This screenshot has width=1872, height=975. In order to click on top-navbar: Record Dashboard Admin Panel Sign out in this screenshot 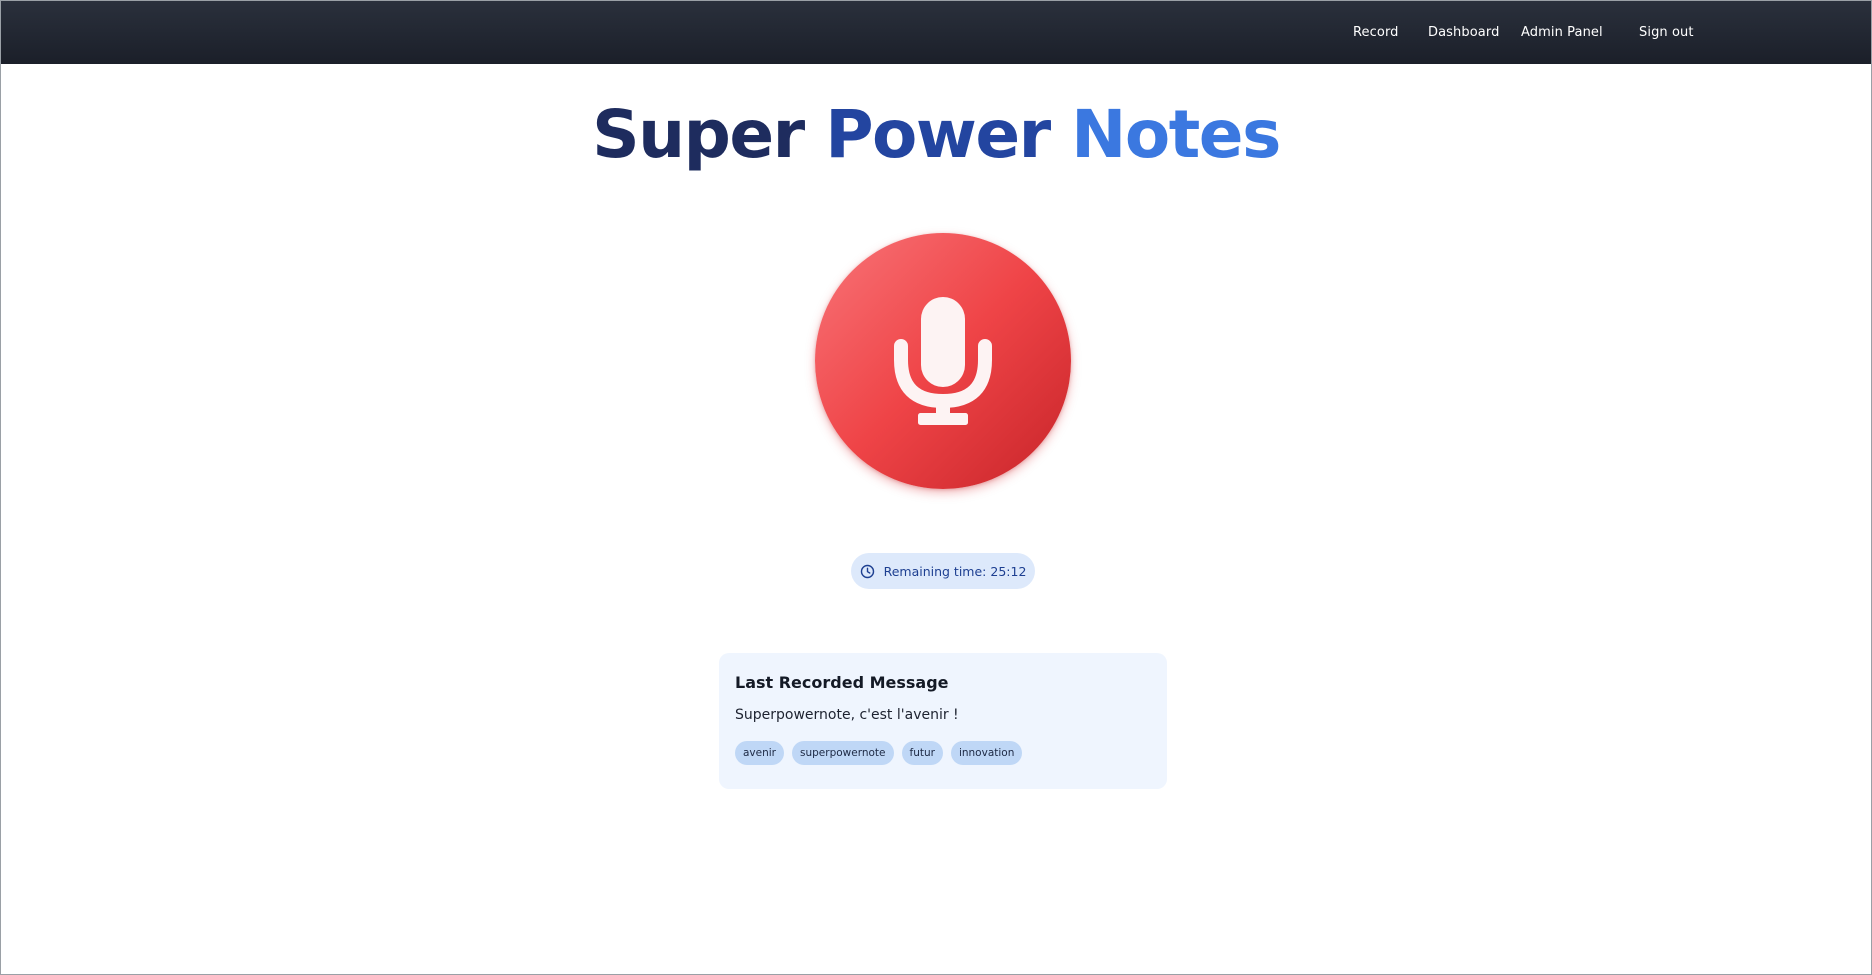, I will do `click(936, 32)`.